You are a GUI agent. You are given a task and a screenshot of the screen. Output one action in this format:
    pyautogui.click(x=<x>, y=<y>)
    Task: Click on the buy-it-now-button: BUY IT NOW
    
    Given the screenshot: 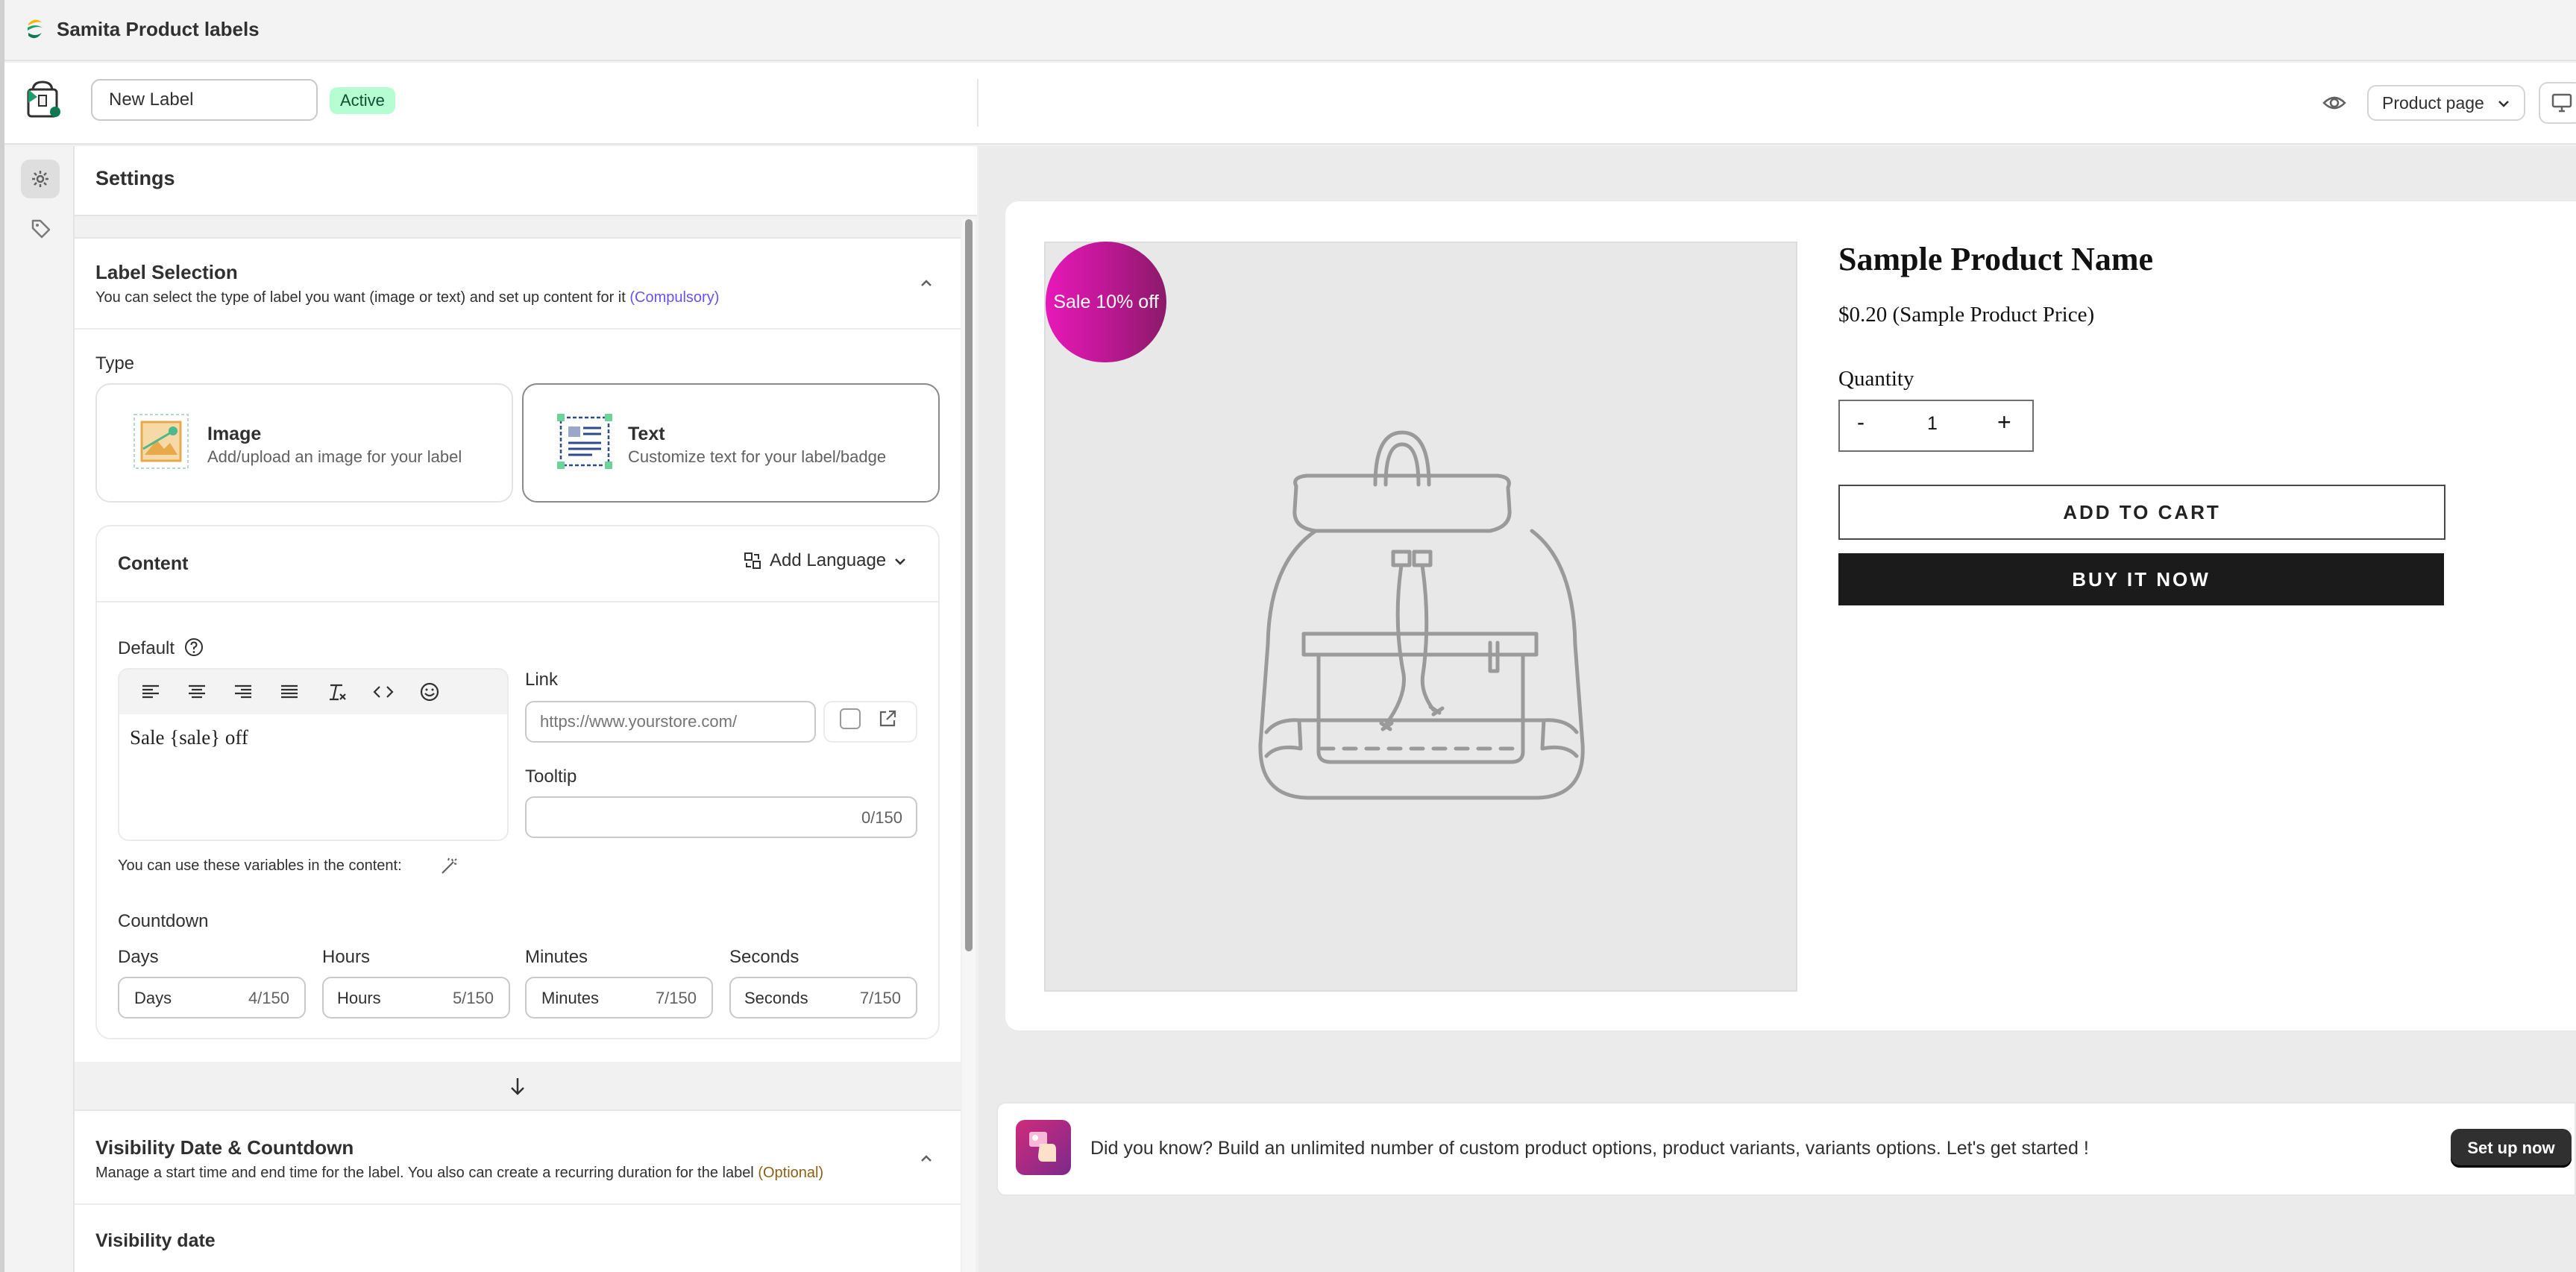 What is the action you would take?
    pyautogui.click(x=2141, y=579)
    